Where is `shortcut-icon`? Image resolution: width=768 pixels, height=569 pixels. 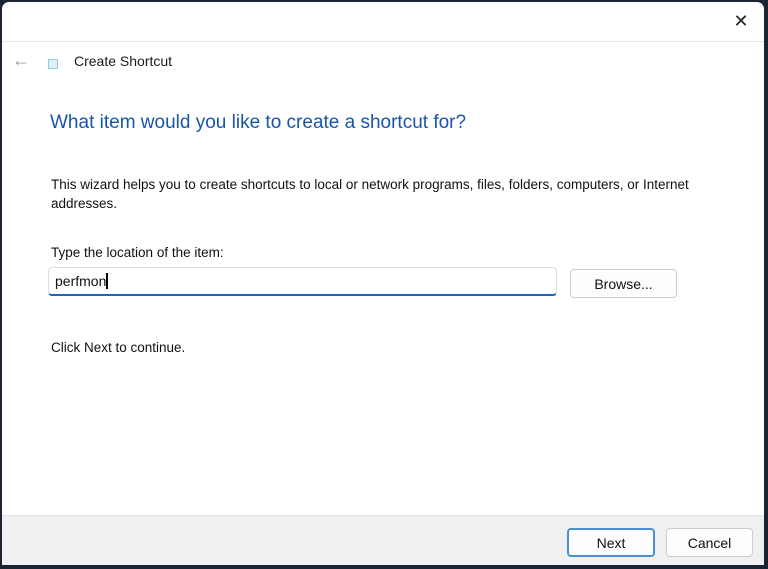 shortcut-icon is located at coordinates (53, 64).